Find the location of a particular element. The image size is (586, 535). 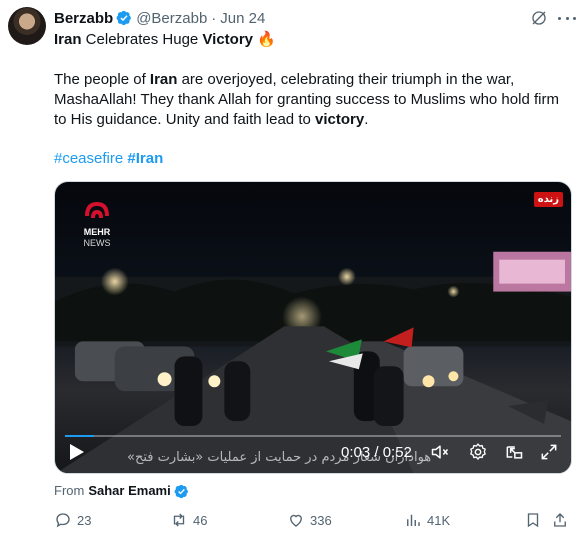

repost-icon is located at coordinates (179, 520).